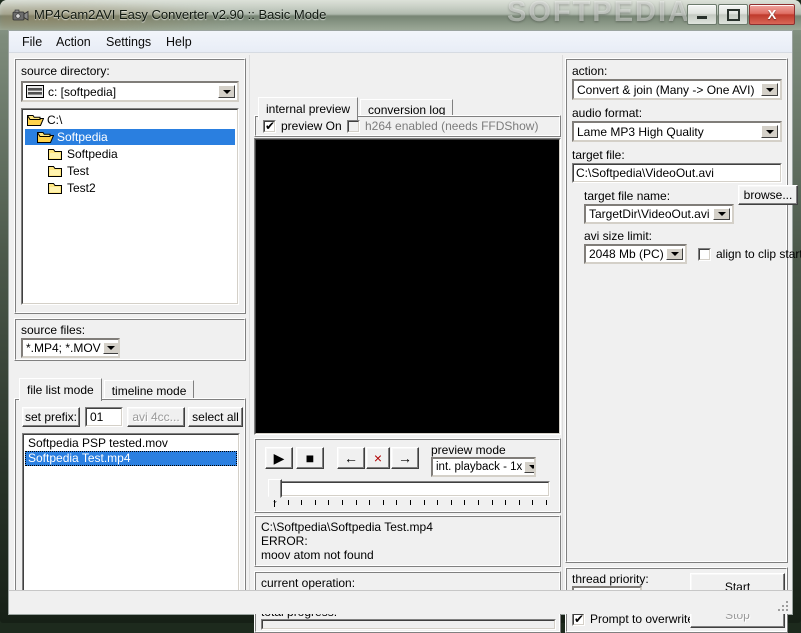 The width and height of the screenshot is (801, 633). I want to click on mark-out-button: →, so click(405, 458).